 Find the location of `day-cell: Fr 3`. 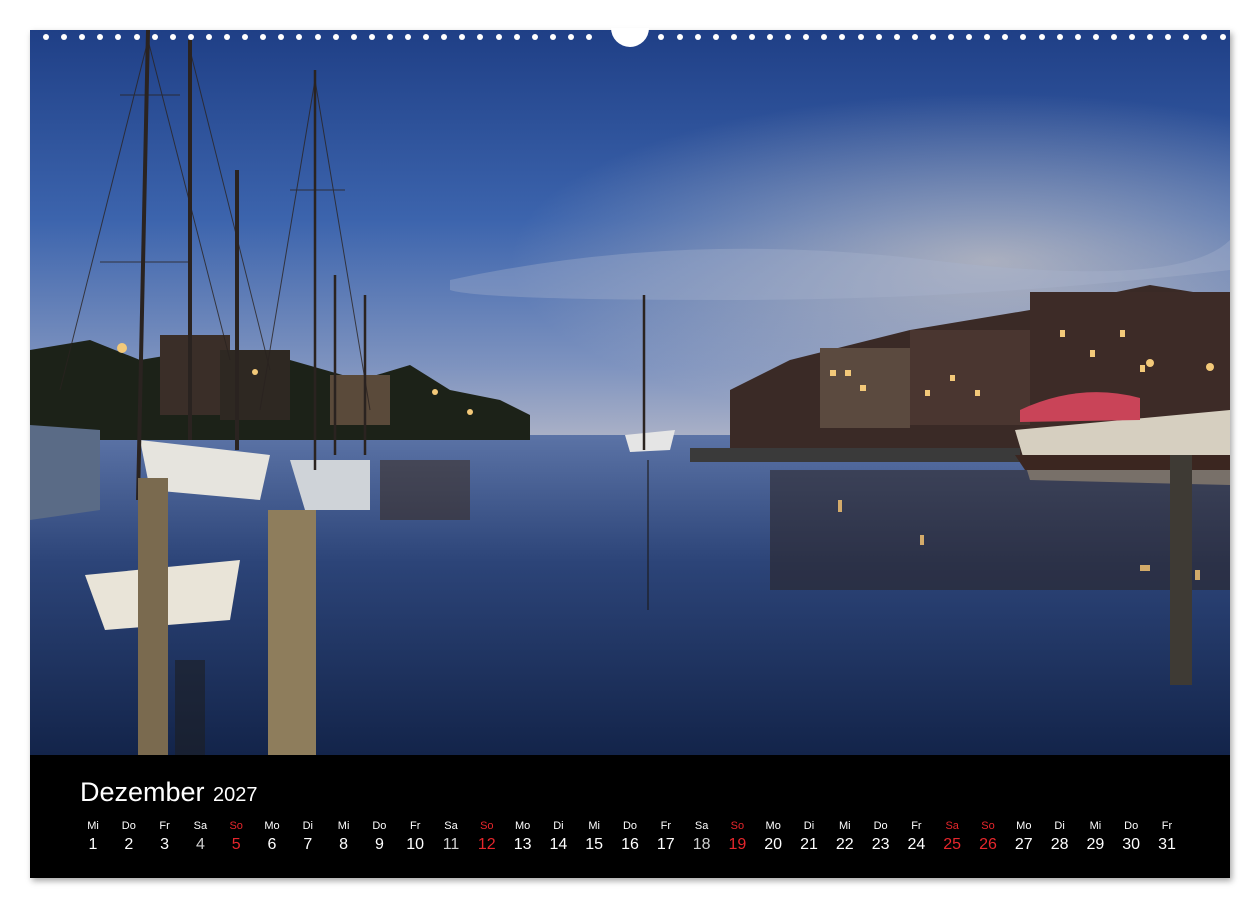

day-cell: Fr 3 is located at coordinates (165, 837).